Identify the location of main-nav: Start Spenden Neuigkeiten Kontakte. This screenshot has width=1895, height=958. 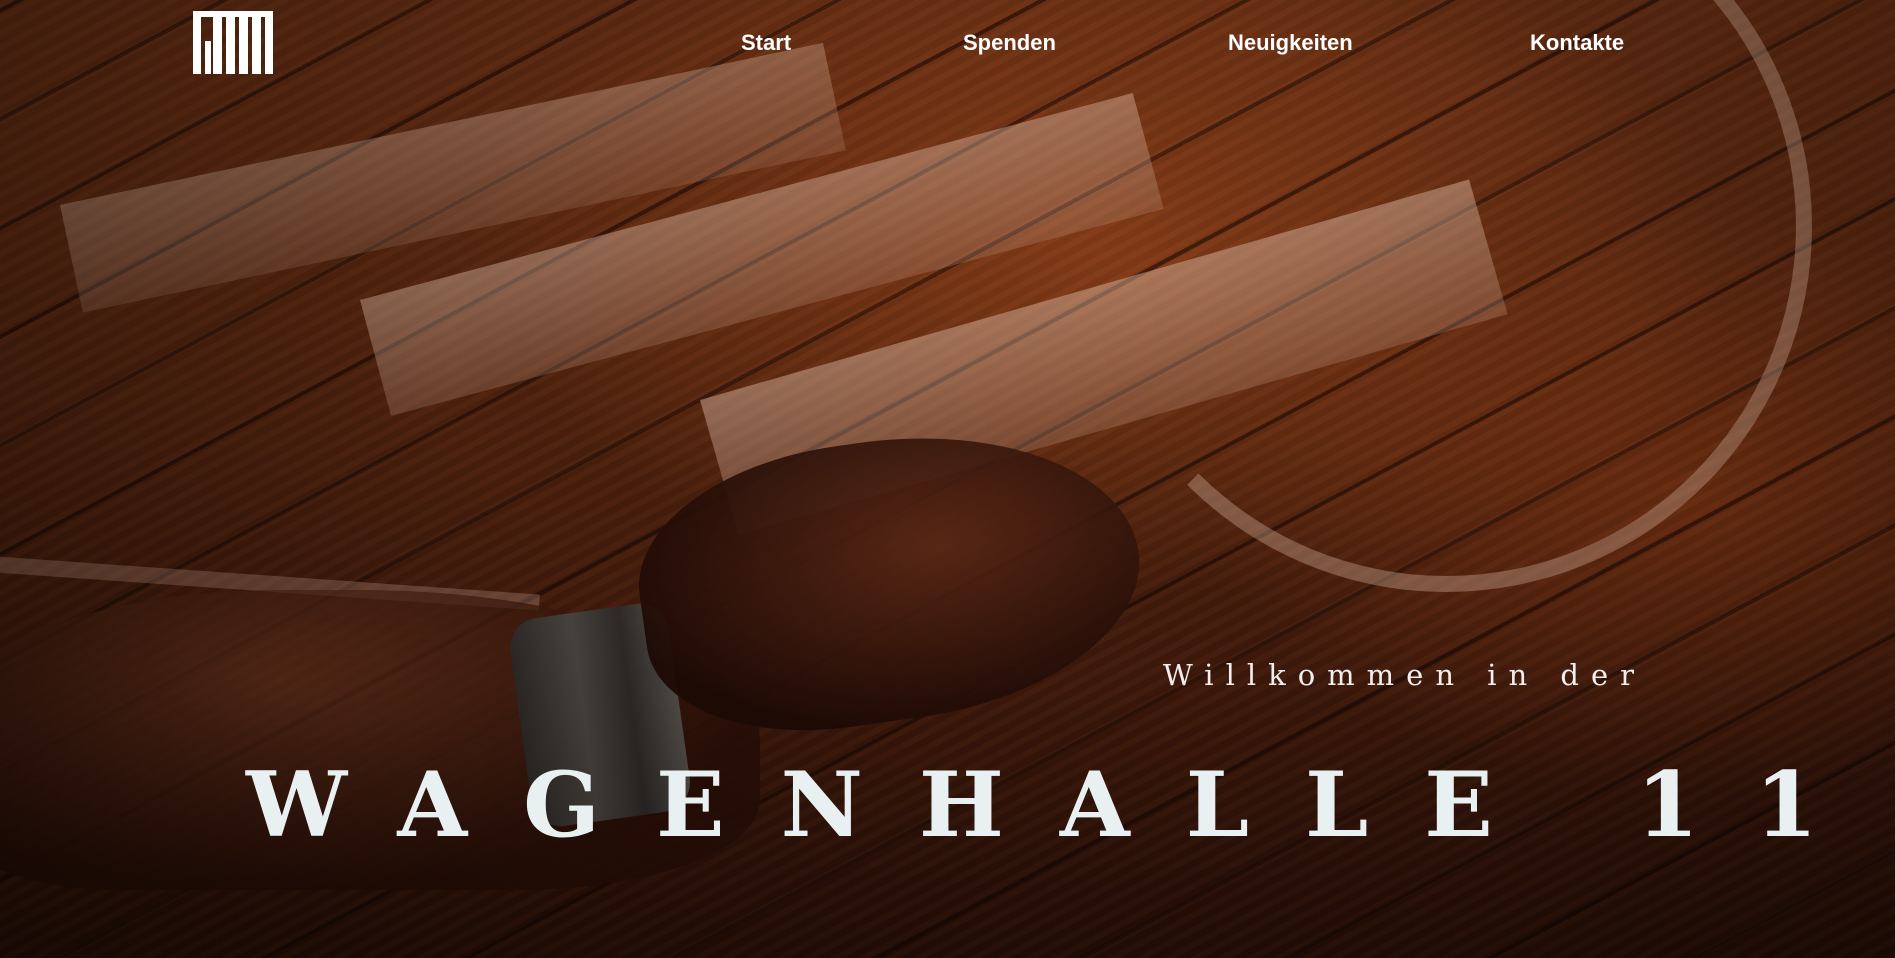
(947, 45).